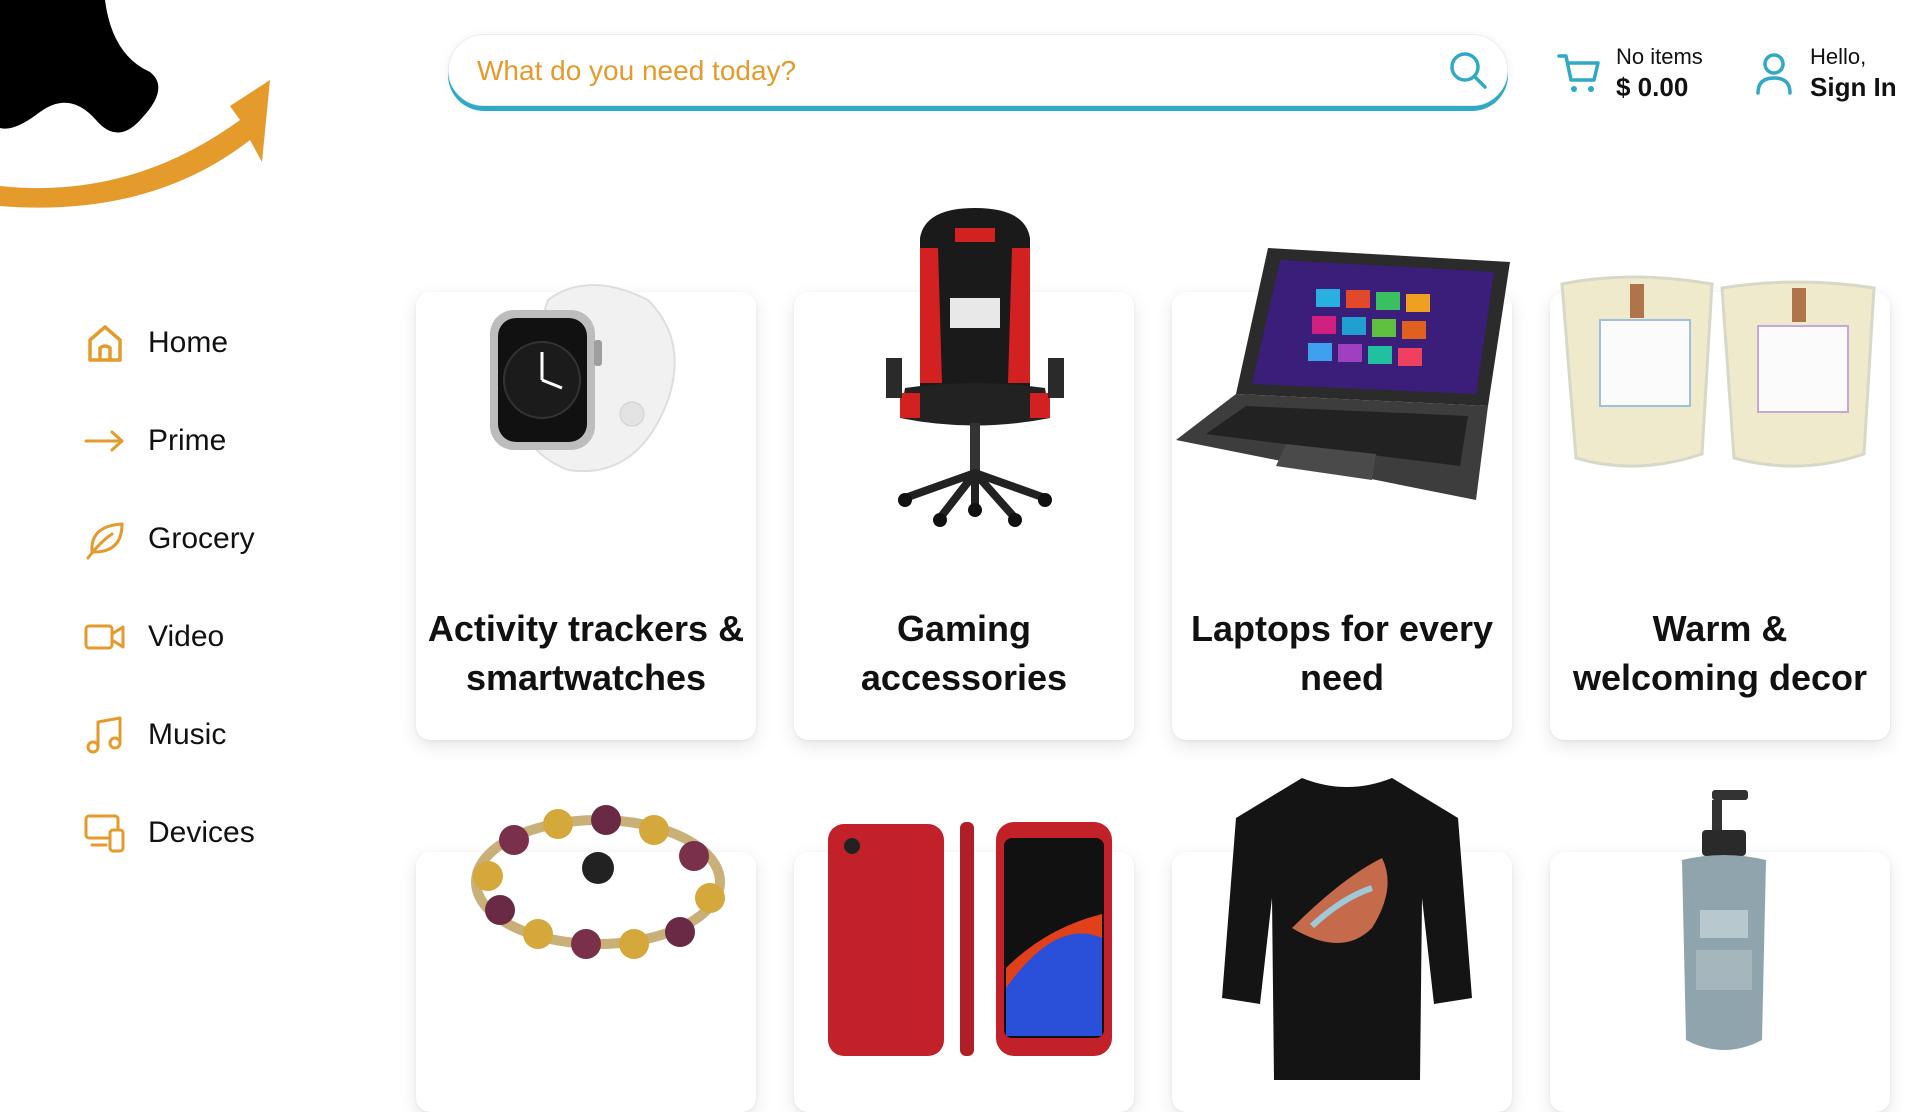 Image resolution: width=1920 pixels, height=1112 pixels. I want to click on sidebar-item-music: Music, so click(209, 759).